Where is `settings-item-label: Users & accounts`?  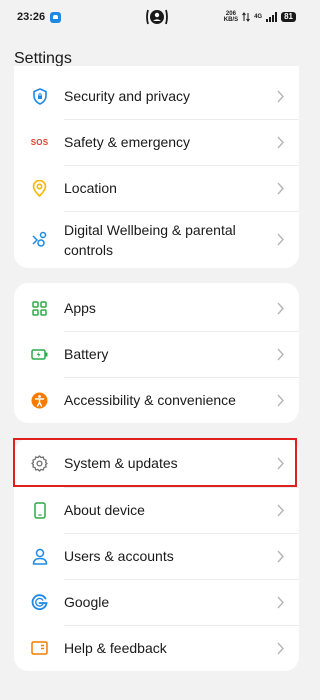
settings-item-label: Users & accounts is located at coordinates (119, 556).